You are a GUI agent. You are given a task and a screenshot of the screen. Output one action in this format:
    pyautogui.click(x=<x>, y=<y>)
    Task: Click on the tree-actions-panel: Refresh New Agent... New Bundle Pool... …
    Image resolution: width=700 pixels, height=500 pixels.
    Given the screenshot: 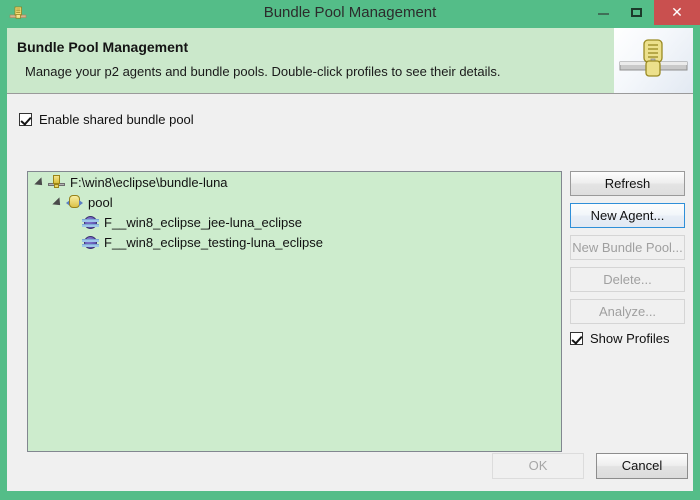 What is the action you would take?
    pyautogui.click(x=627, y=258)
    